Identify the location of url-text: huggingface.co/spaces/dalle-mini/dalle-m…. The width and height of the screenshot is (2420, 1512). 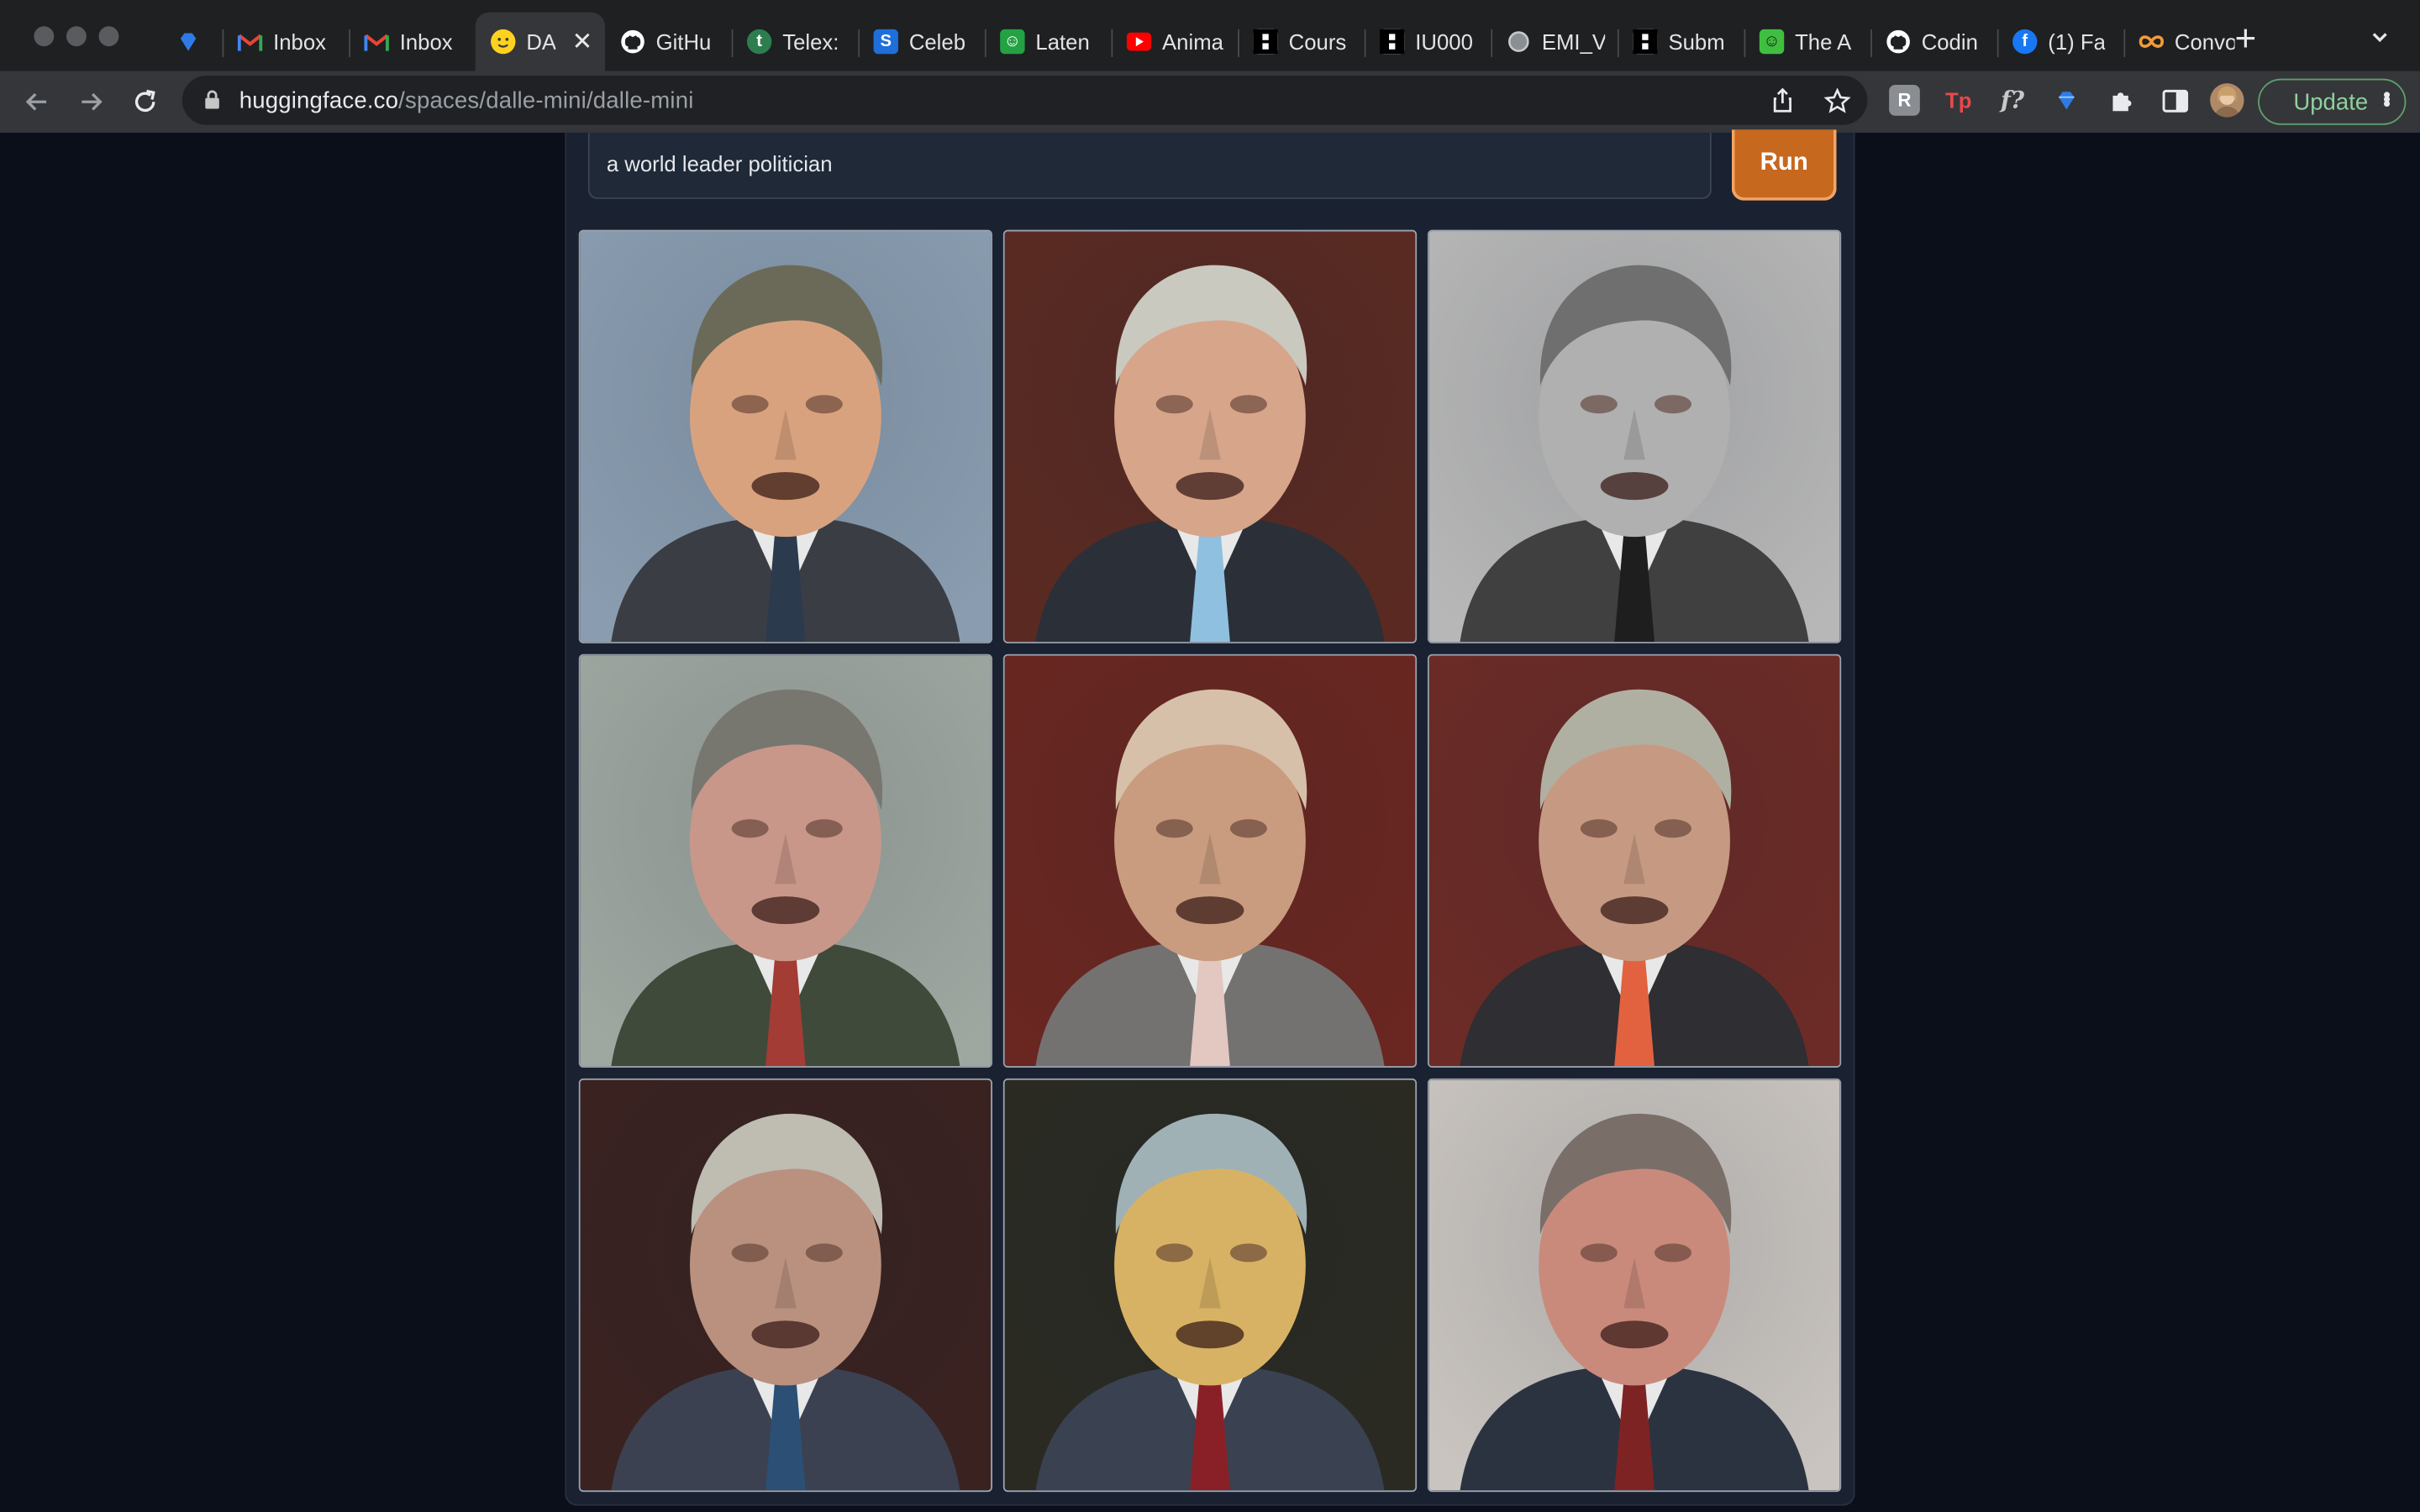
(466, 101).